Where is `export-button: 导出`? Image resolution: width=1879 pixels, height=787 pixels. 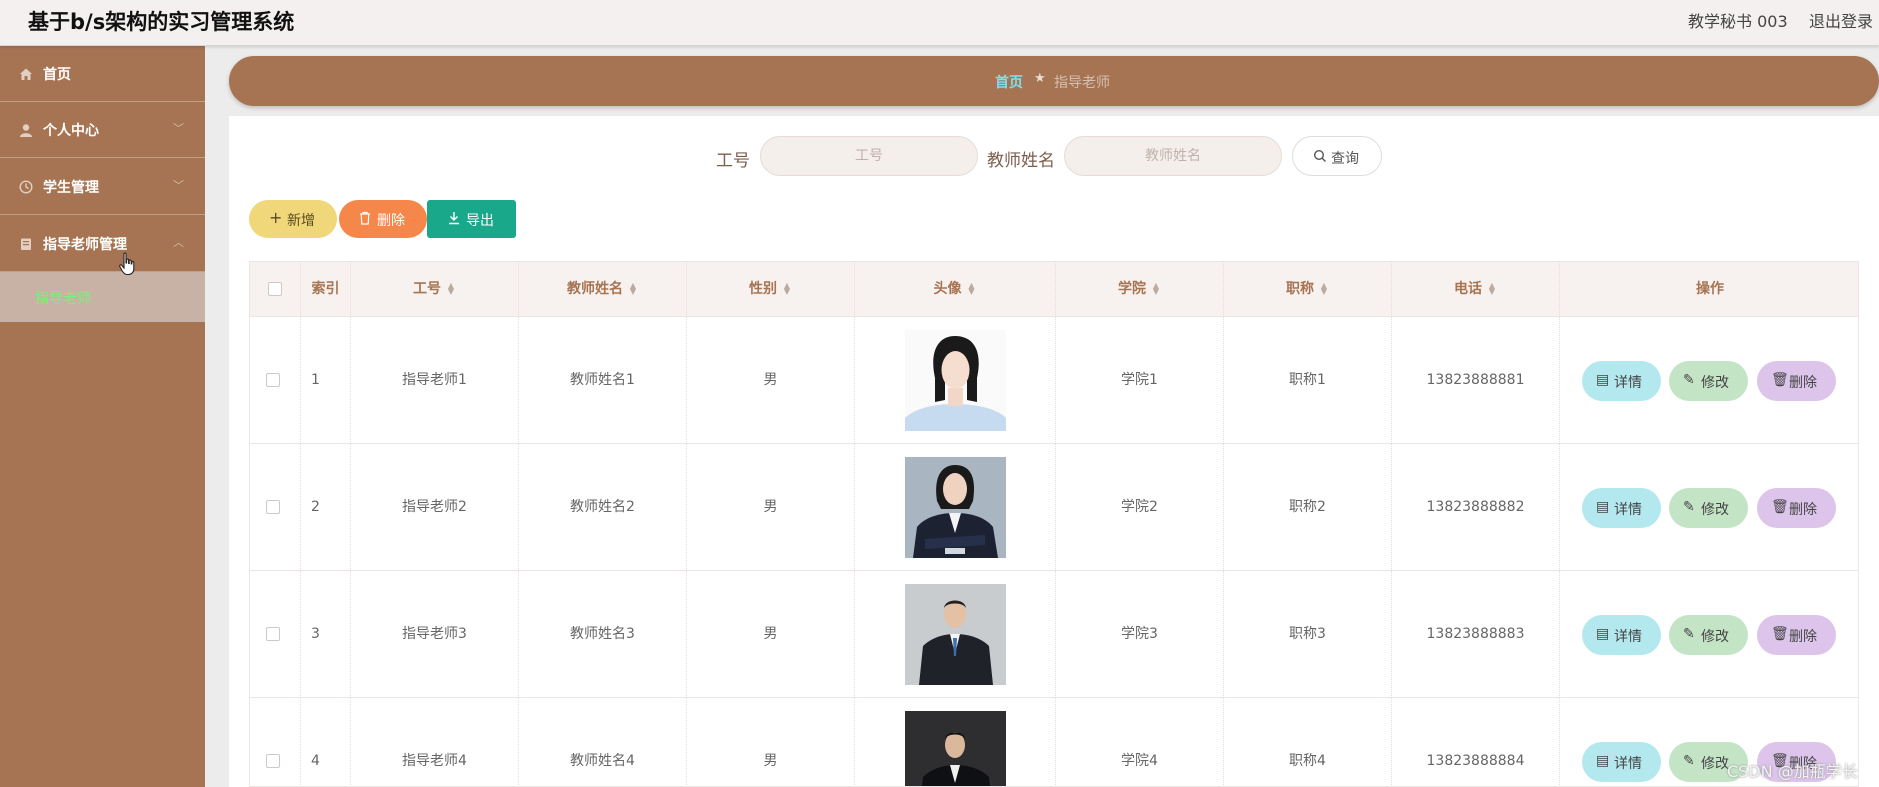
export-button: 导出 is located at coordinates (471, 219).